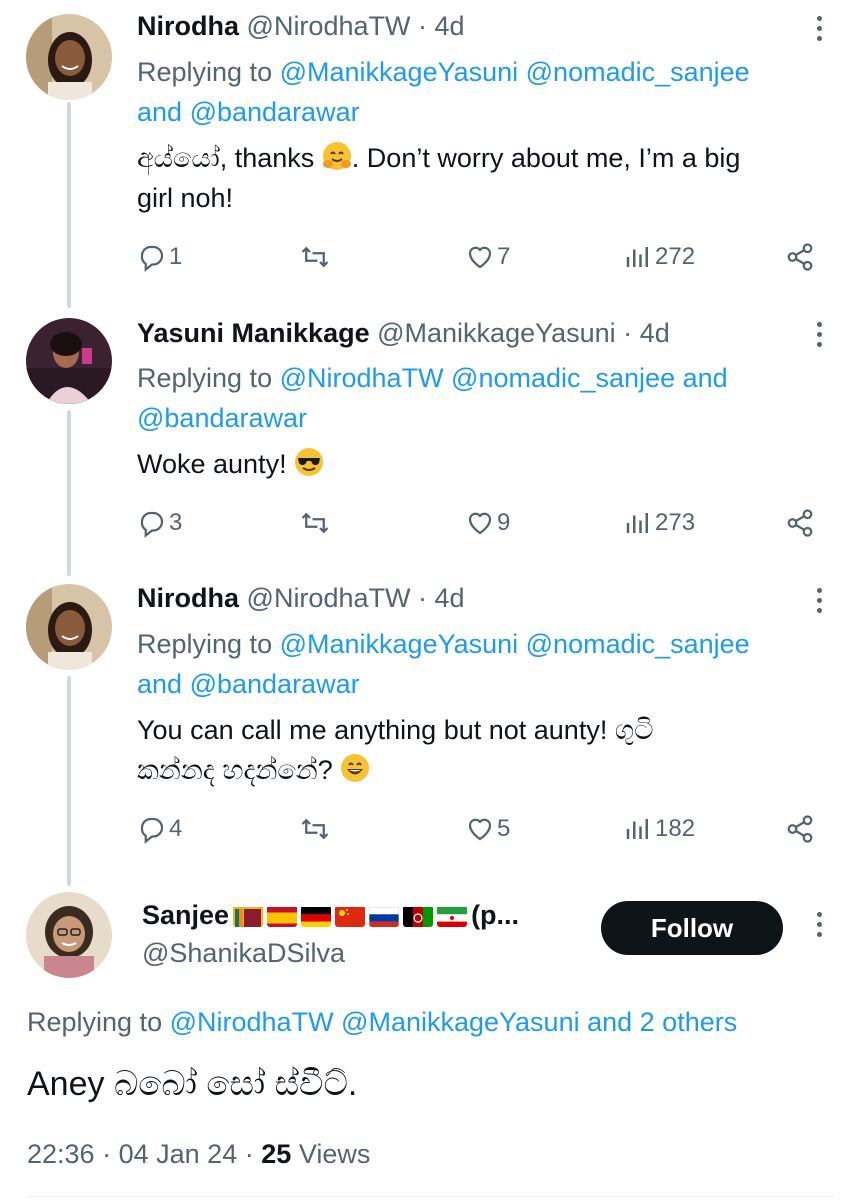 This screenshot has width=862, height=1200. What do you see at coordinates (282, 916) in the screenshot?
I see `spain-flag-icon` at bounding box center [282, 916].